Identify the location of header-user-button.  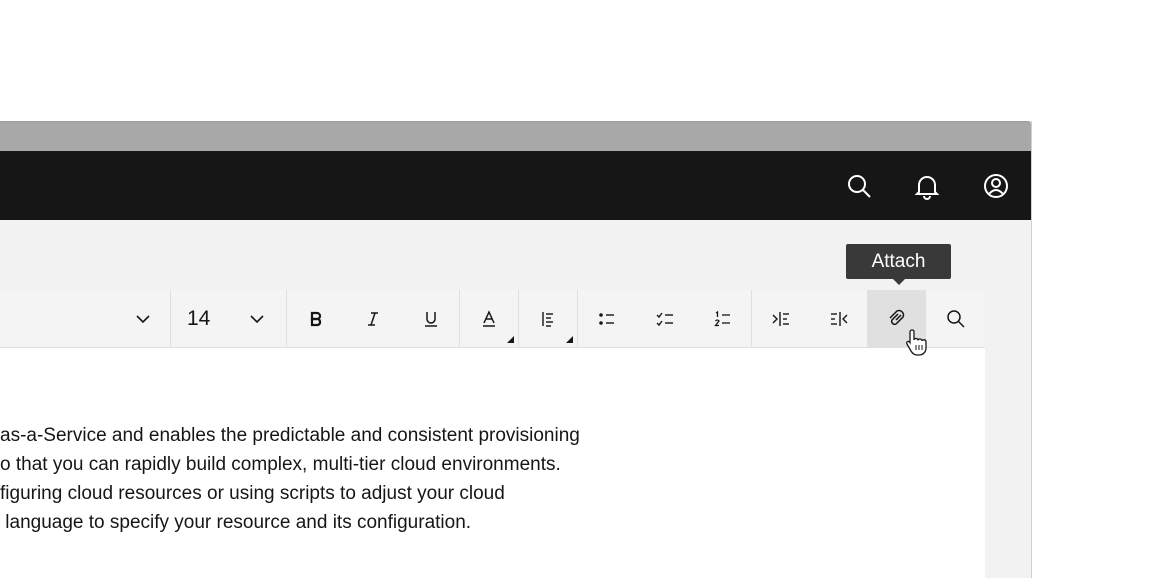
(996, 186).